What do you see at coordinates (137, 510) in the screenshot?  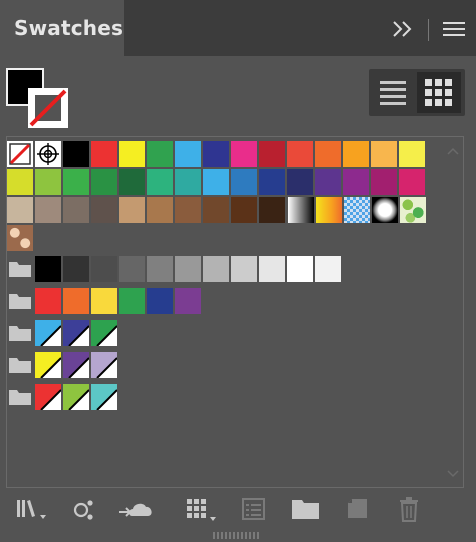 I see `add-to-library-icon` at bounding box center [137, 510].